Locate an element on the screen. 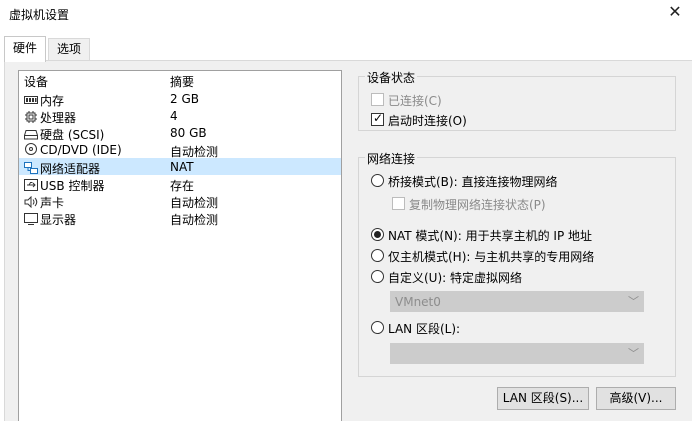 The width and height of the screenshot is (692, 421). custom-label: 自定义(U): 特定虚拟网络 is located at coordinates (455, 278).